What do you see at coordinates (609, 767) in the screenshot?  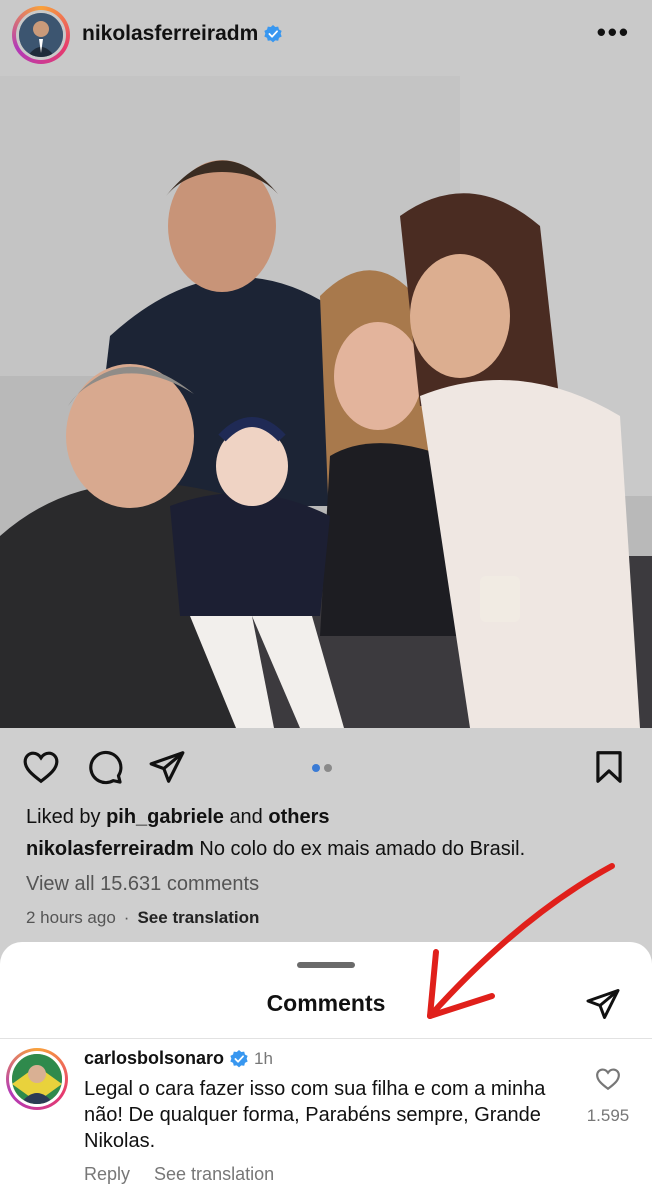 I see `bookmark-icon` at bounding box center [609, 767].